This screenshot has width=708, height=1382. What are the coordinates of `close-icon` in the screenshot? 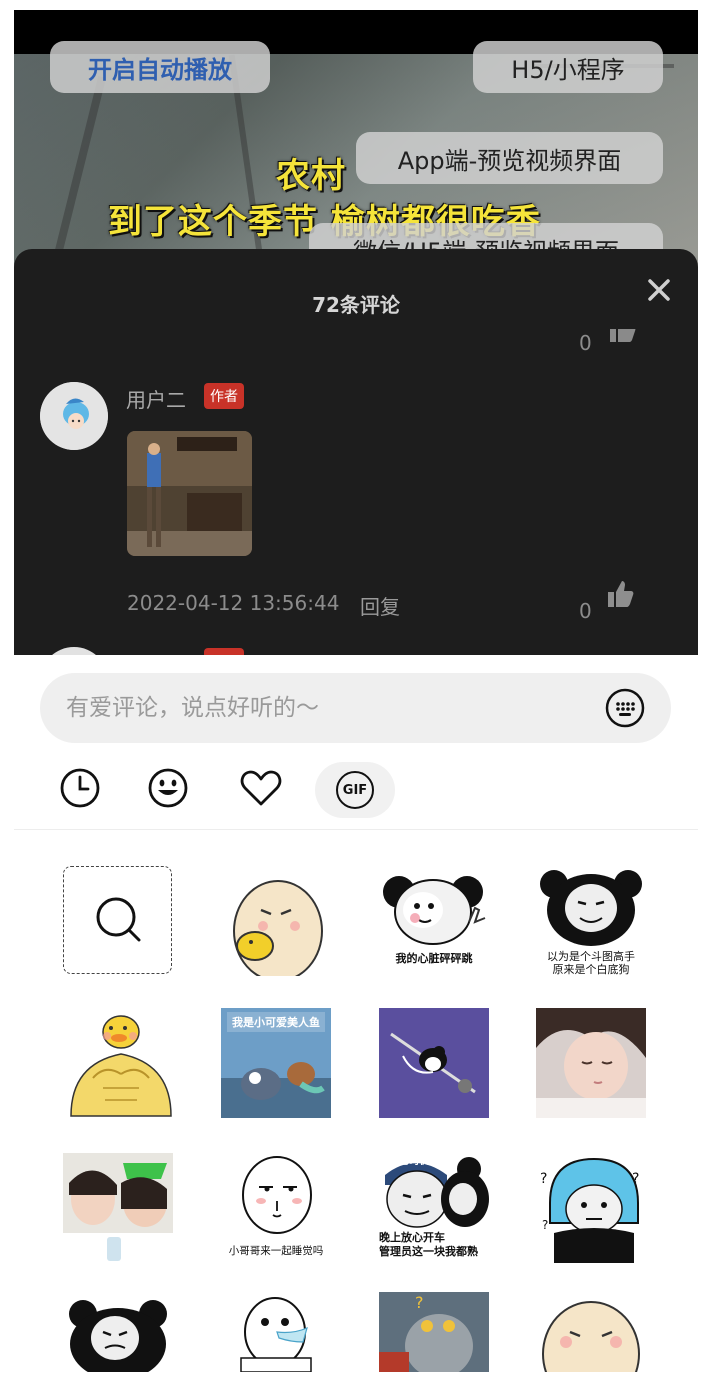 It's located at (659, 290).